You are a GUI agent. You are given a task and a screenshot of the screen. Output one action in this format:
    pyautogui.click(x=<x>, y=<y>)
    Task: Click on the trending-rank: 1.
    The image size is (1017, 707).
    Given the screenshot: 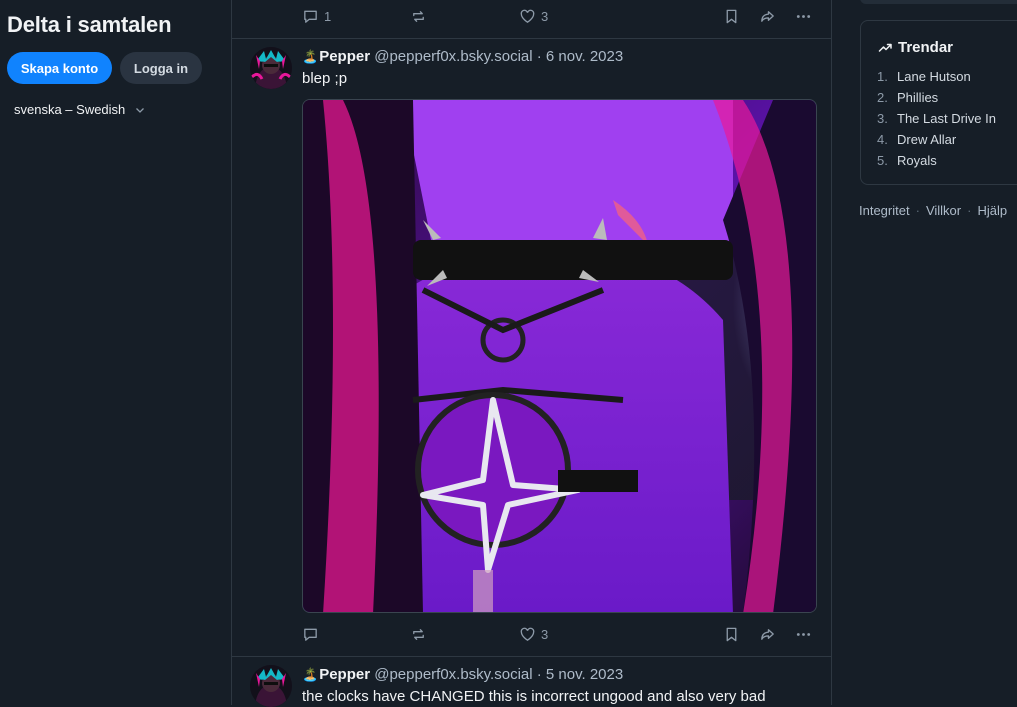 What is the action you would take?
    pyautogui.click(x=882, y=76)
    